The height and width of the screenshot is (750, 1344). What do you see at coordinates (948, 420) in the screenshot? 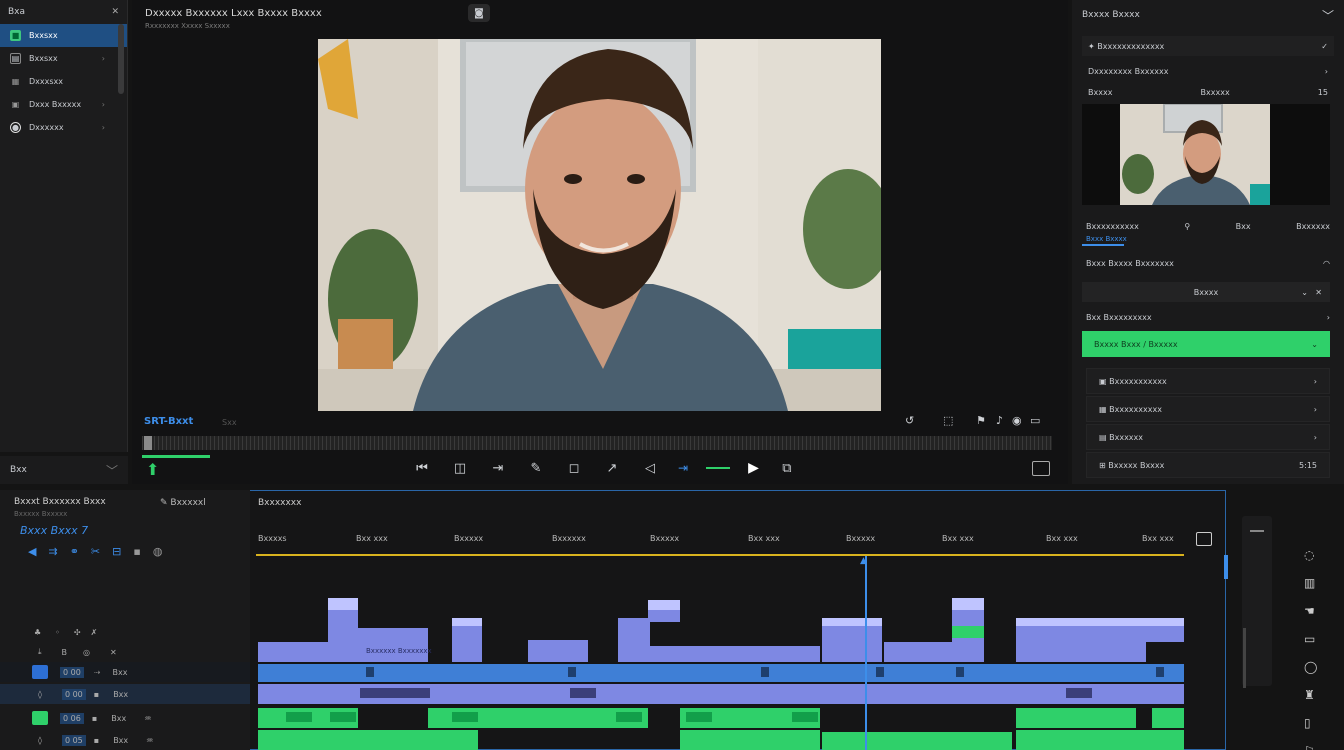
I see `export-icon: ⬚` at bounding box center [948, 420].